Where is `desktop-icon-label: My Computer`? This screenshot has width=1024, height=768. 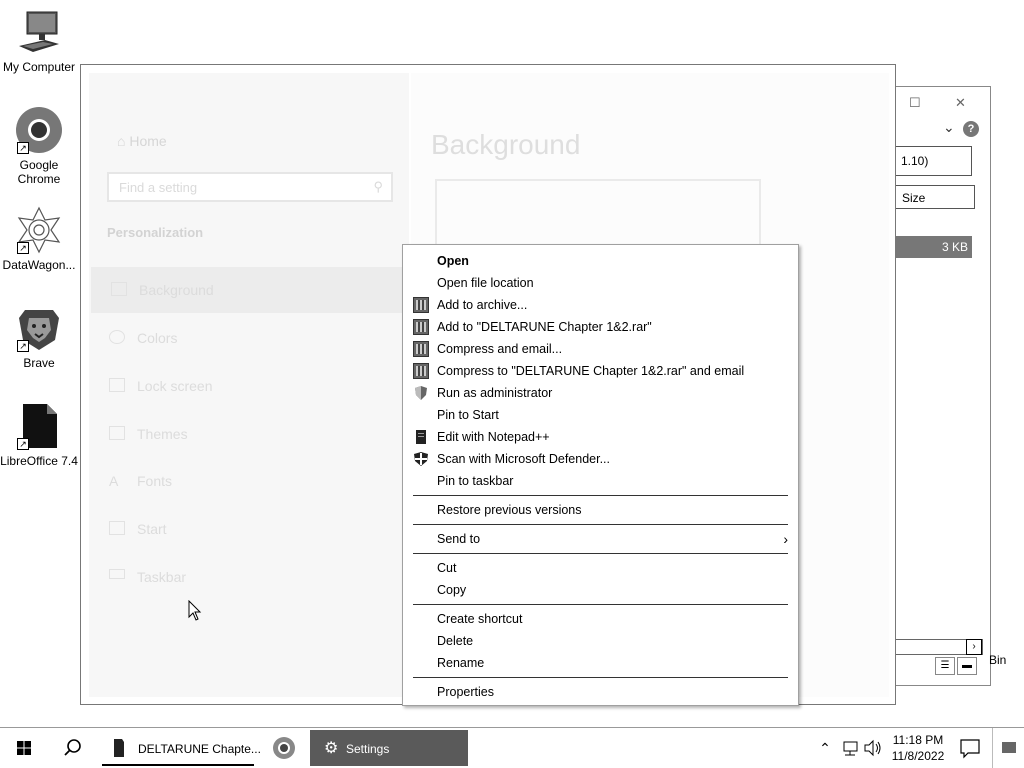 desktop-icon-label: My Computer is located at coordinates (39, 67).